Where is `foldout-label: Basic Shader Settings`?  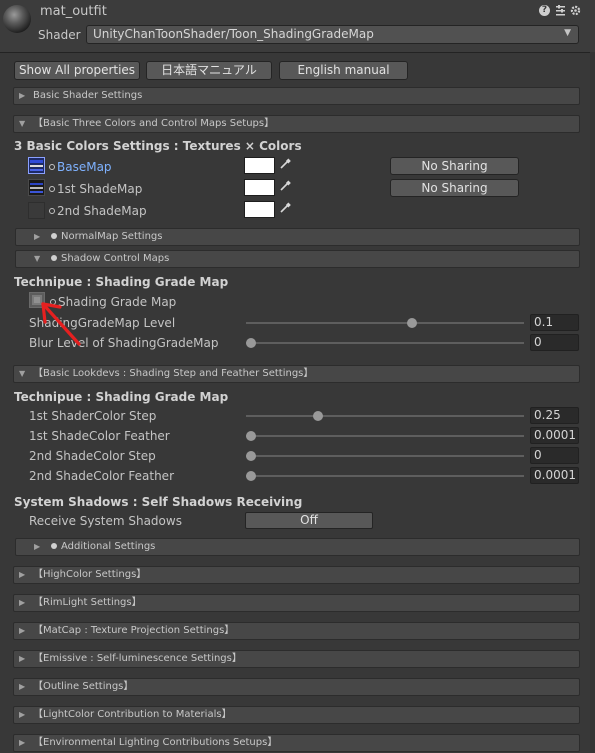
foldout-label: Basic Shader Settings is located at coordinates (88, 95).